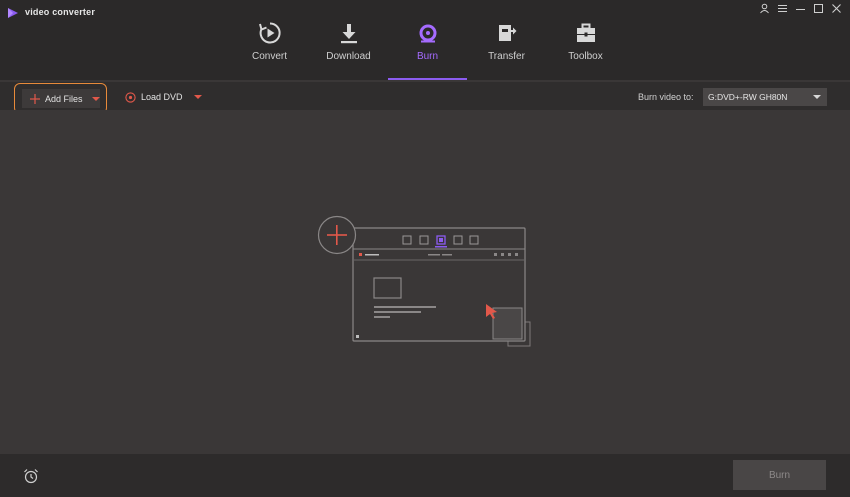 Image resolution: width=850 pixels, height=497 pixels. Describe the element at coordinates (817, 97) in the screenshot. I see `chevron-down-icon` at that location.